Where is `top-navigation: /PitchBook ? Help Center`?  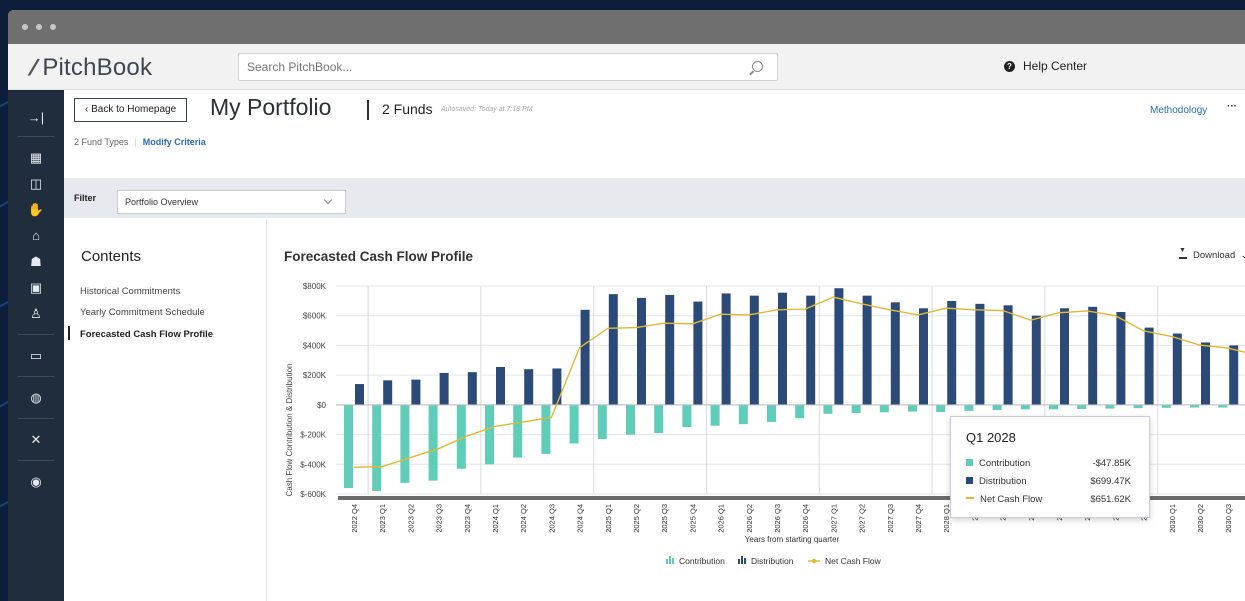 top-navigation: /PitchBook ? Help Center is located at coordinates (626, 67).